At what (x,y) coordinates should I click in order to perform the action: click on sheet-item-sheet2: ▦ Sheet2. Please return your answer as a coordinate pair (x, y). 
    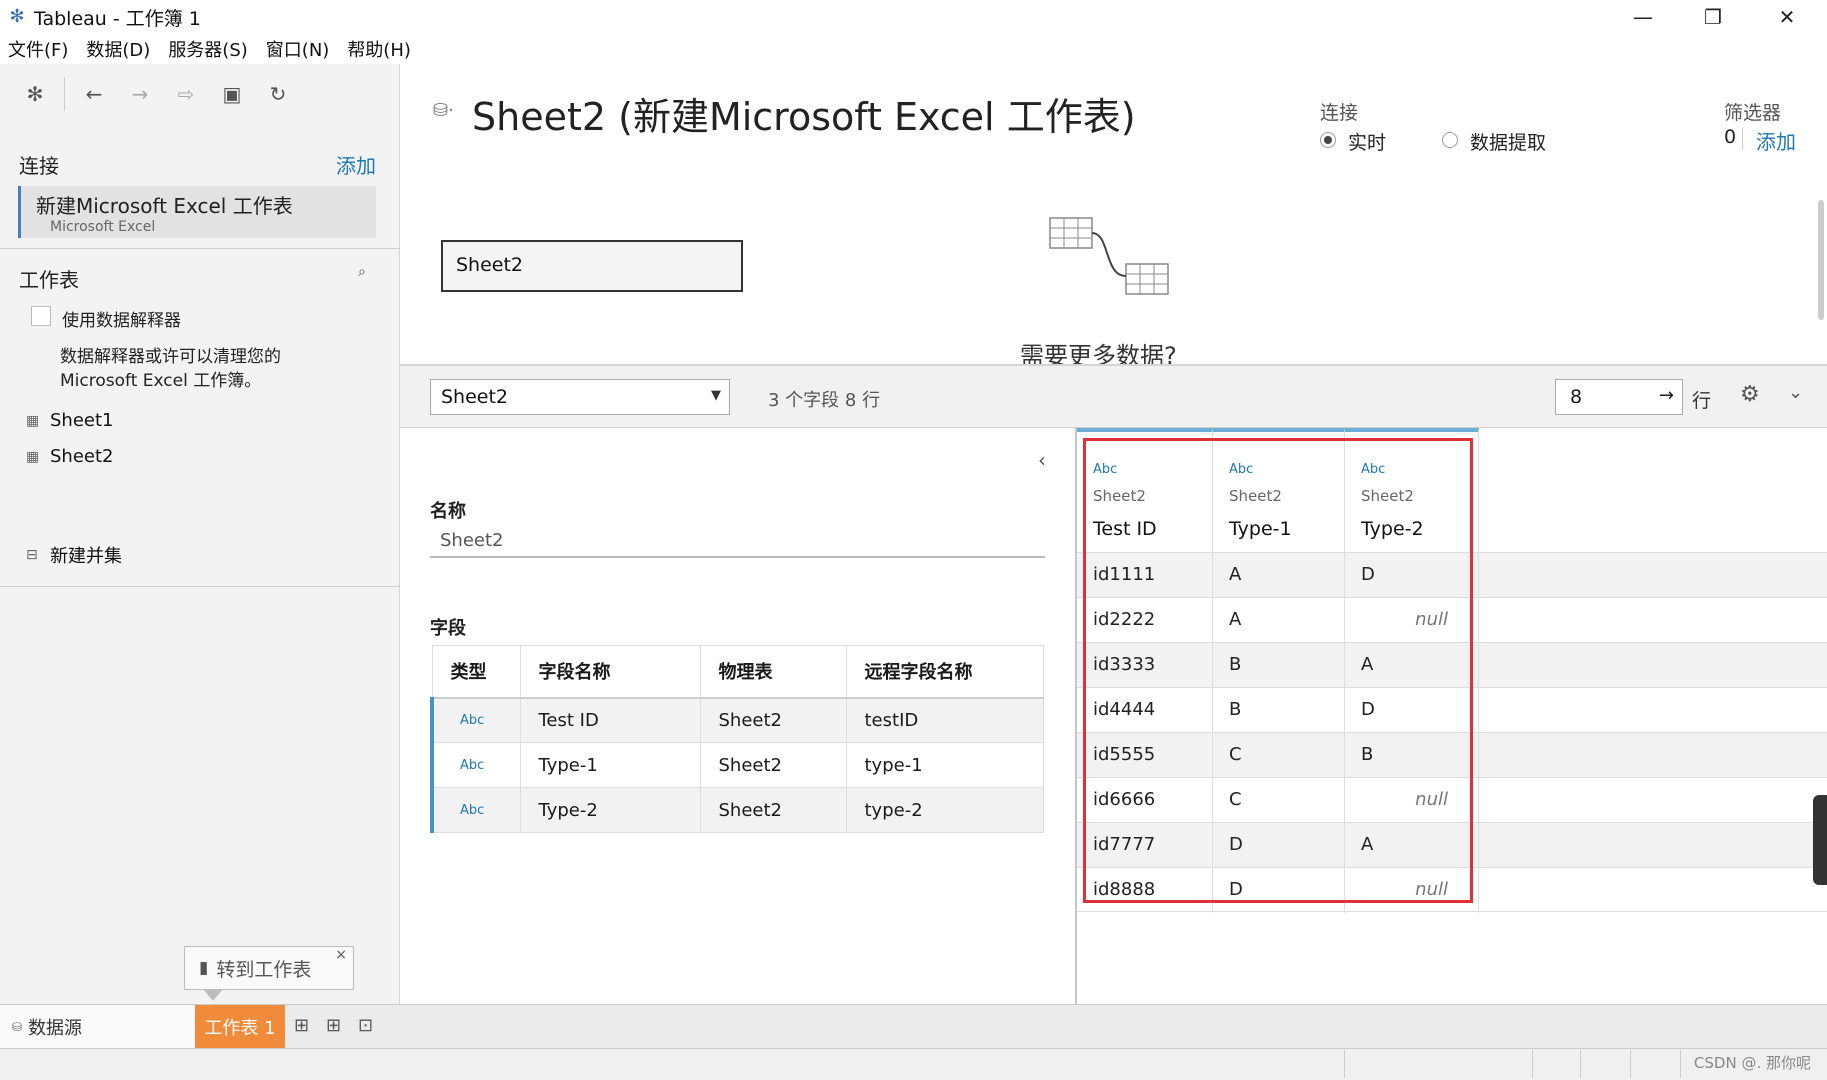
    Looking at the image, I should click on (70, 456).